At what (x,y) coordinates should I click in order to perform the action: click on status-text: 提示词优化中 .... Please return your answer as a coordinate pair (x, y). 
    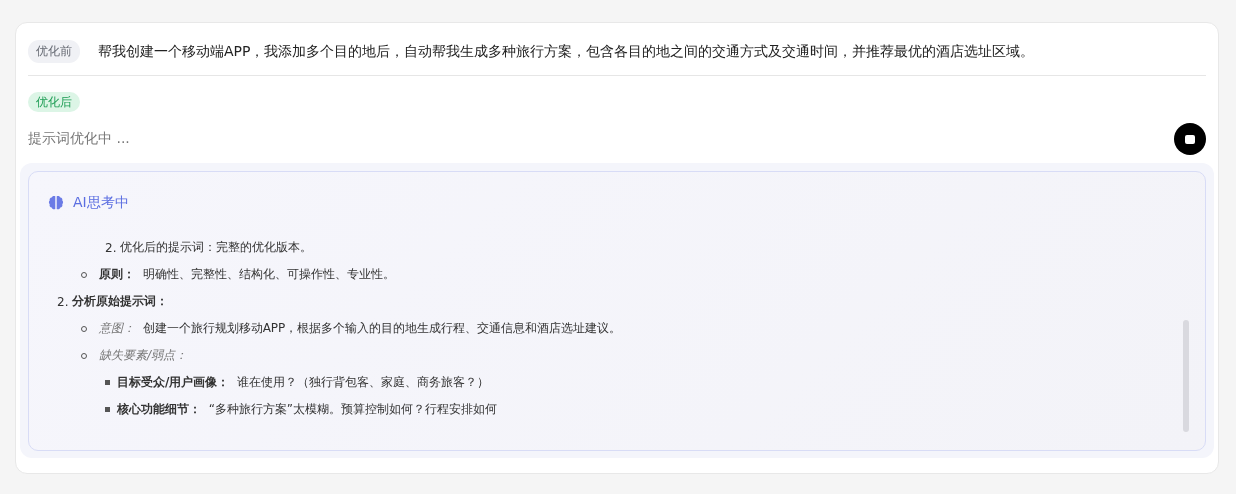
    Looking at the image, I should click on (79, 139).